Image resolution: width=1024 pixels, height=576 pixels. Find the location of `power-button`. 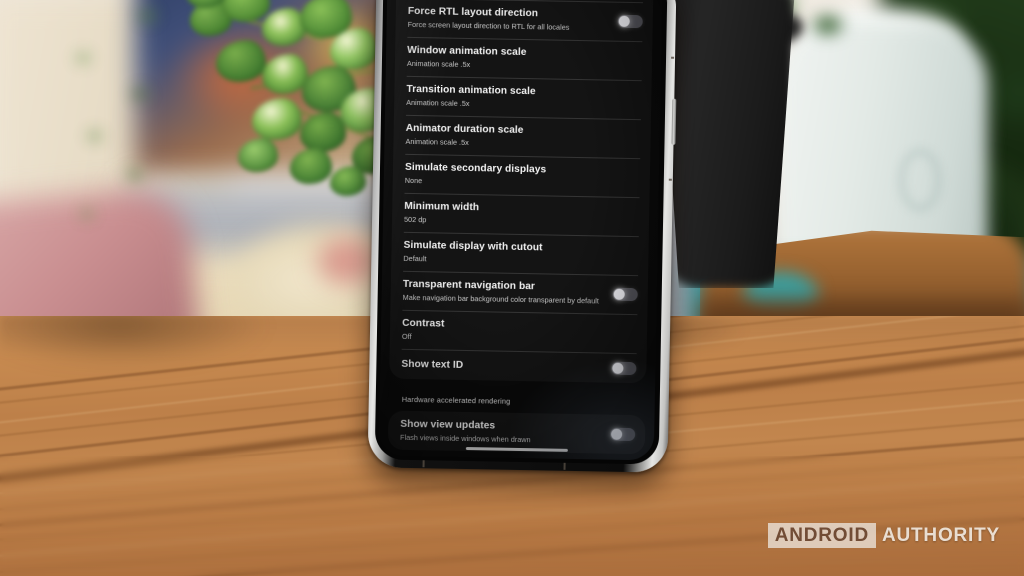

power-button is located at coordinates (674, 121).